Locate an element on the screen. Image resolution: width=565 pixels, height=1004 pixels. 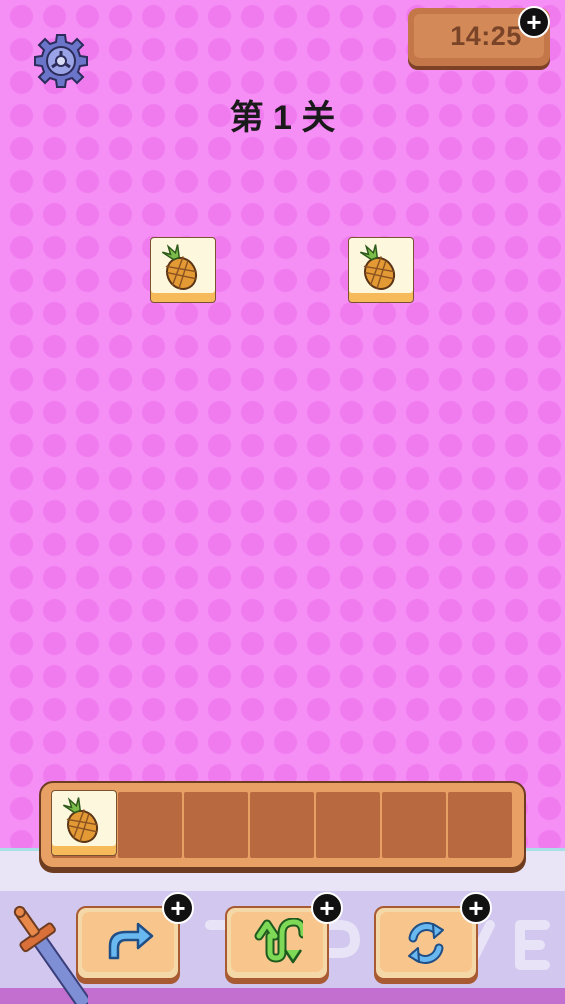
add-undo-button: + is located at coordinates (178, 908).